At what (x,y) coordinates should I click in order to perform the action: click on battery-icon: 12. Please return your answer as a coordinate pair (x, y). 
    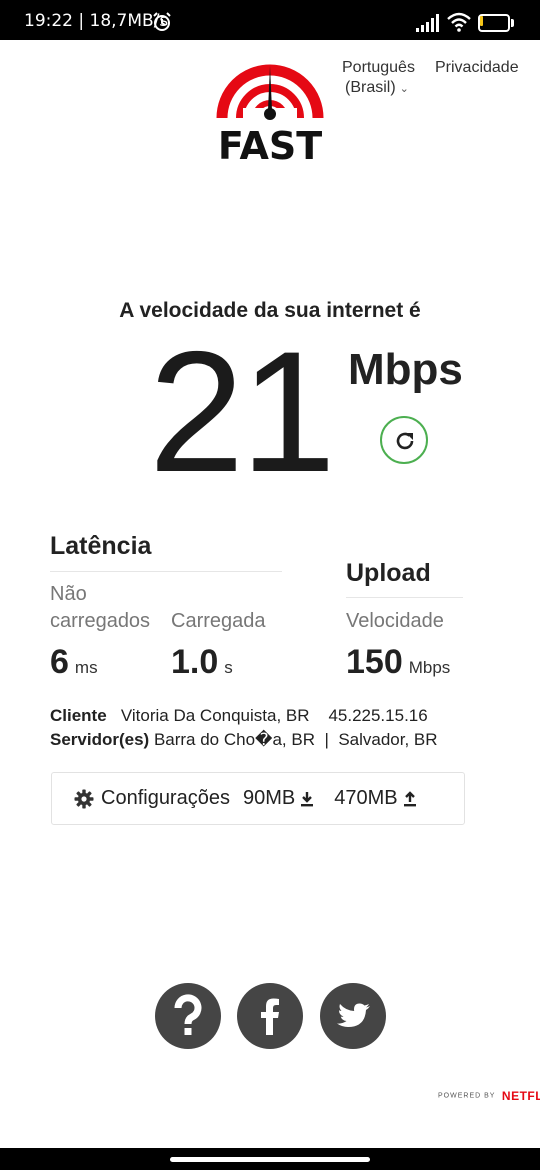
    Looking at the image, I should click on (496, 23).